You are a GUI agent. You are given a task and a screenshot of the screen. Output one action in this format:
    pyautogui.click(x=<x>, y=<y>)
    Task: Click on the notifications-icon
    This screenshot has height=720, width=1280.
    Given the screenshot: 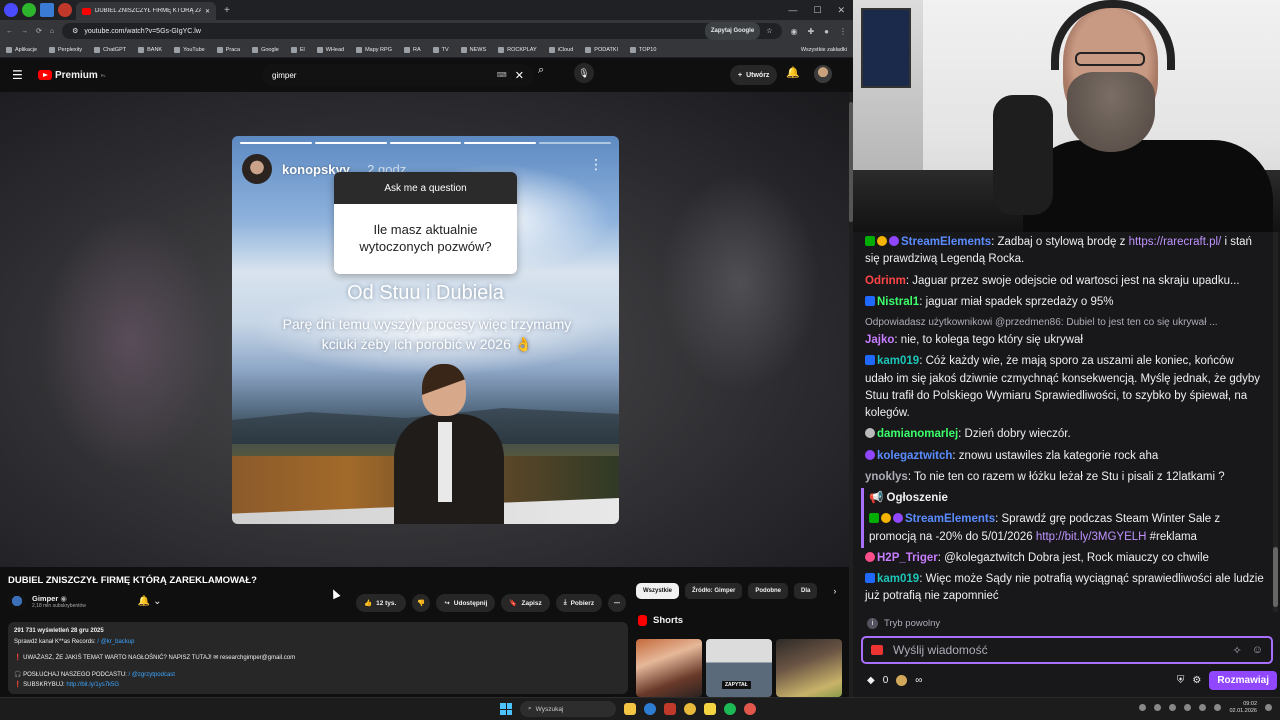 What is the action you would take?
    pyautogui.click(x=1268, y=708)
    